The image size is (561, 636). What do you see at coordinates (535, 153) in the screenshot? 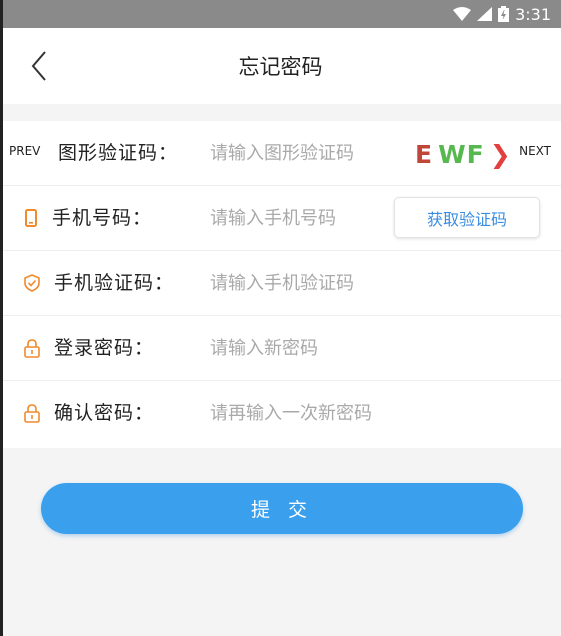
I see `next-button: NEXT` at bounding box center [535, 153].